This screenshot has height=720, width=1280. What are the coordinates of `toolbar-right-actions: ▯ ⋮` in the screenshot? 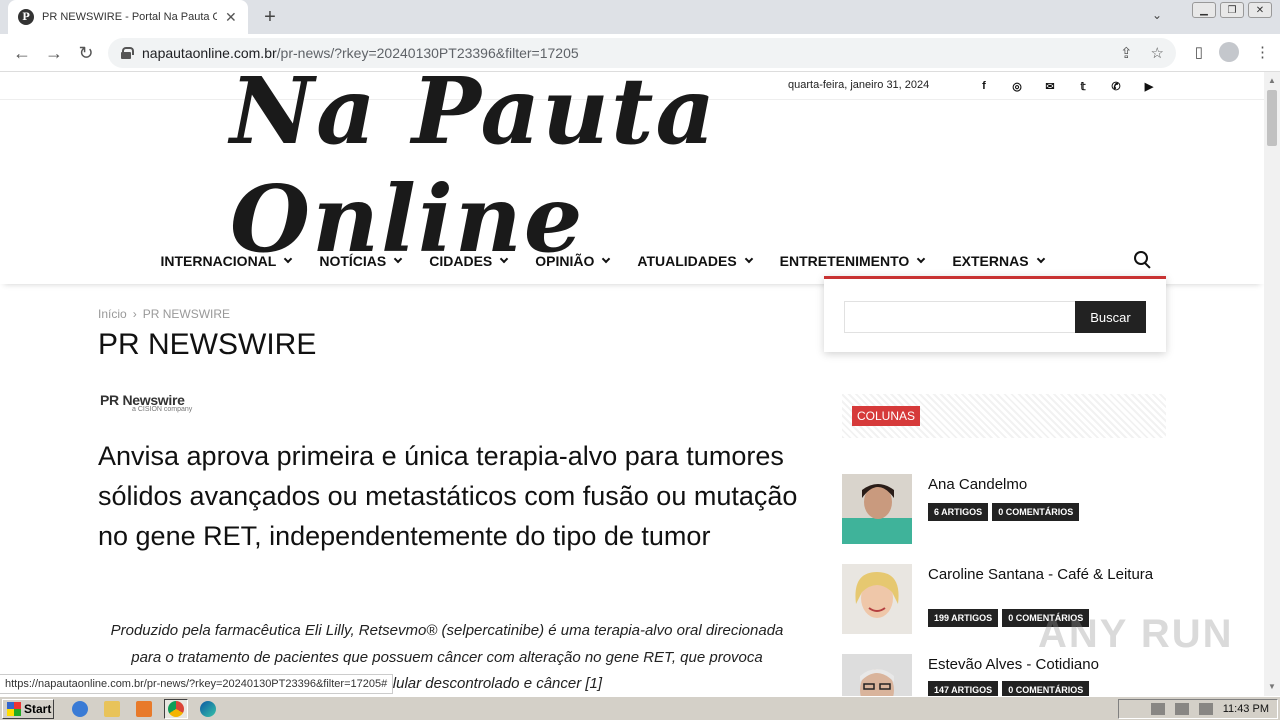 It's located at (1232, 52).